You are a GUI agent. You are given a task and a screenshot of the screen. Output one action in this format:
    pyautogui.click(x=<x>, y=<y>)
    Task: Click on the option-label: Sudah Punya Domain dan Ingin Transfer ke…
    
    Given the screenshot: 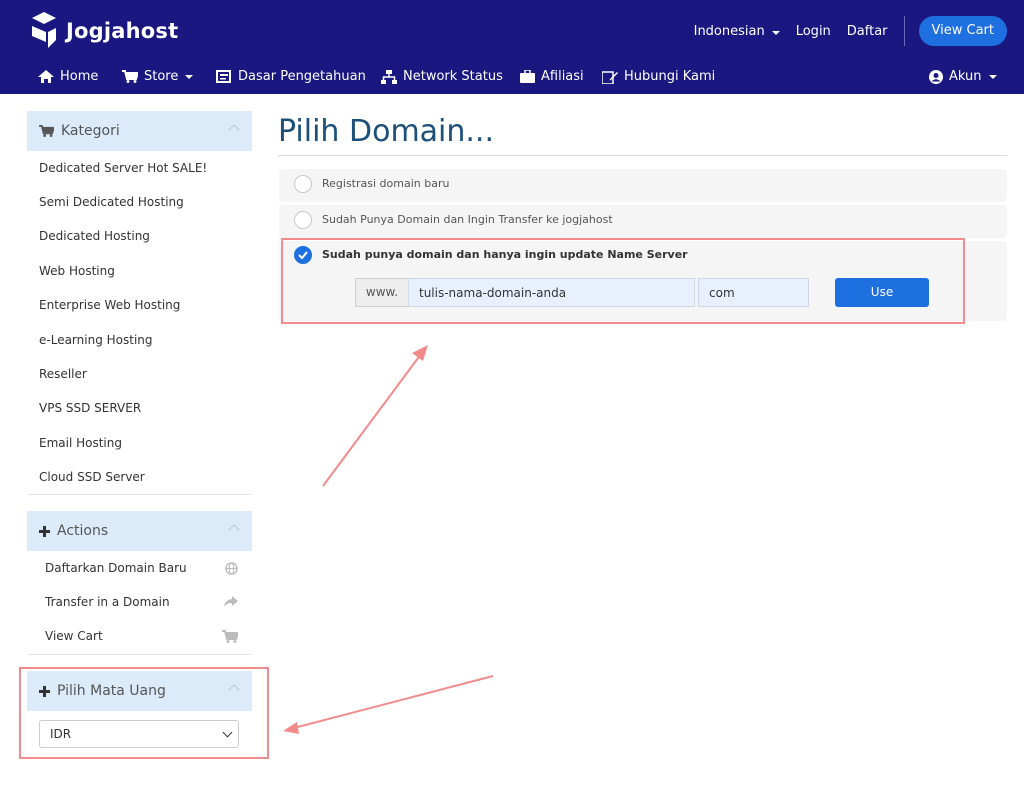 What is the action you would take?
    pyautogui.click(x=467, y=219)
    